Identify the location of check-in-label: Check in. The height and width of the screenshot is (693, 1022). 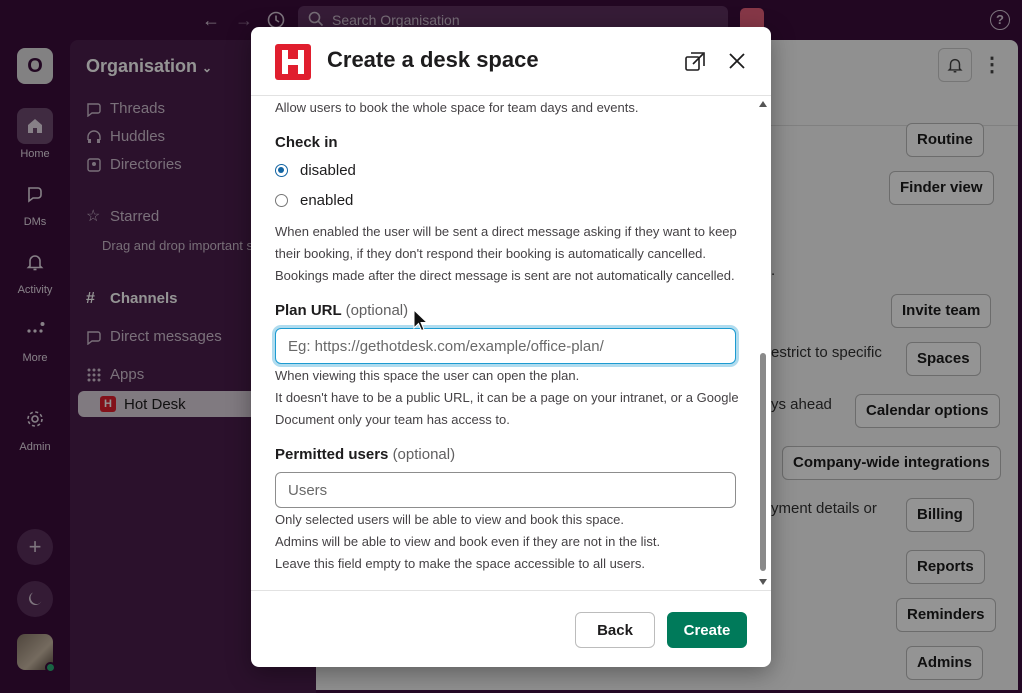
(306, 142).